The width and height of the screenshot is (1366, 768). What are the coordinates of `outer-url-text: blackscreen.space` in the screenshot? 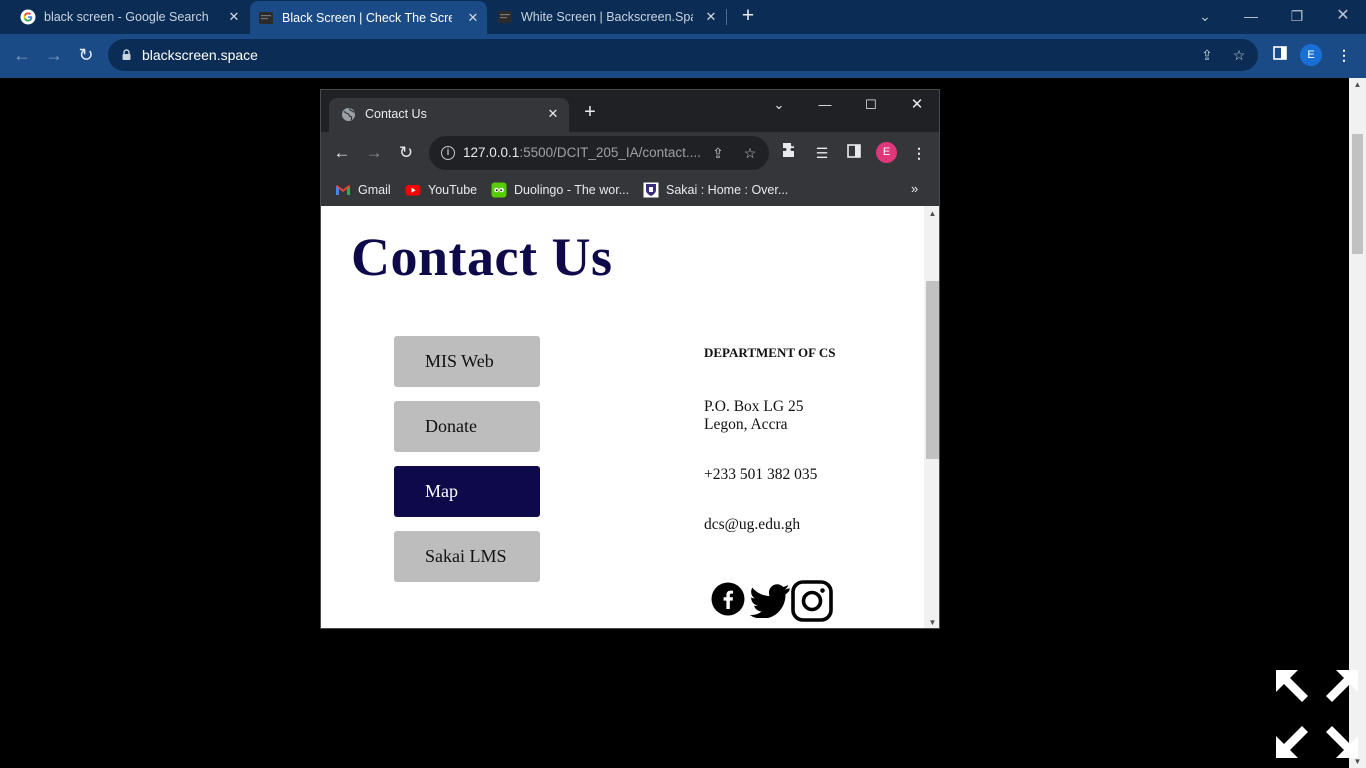 It's located at (200, 55).